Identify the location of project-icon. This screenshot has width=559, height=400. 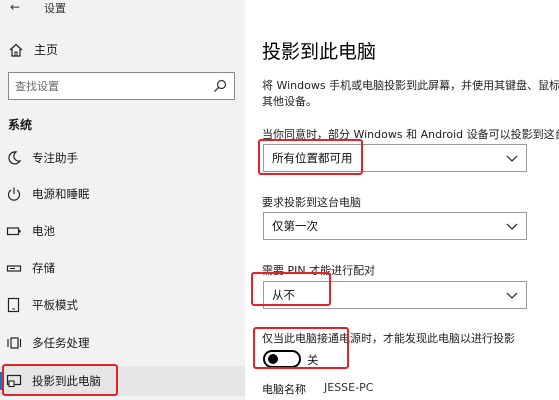
(14, 381).